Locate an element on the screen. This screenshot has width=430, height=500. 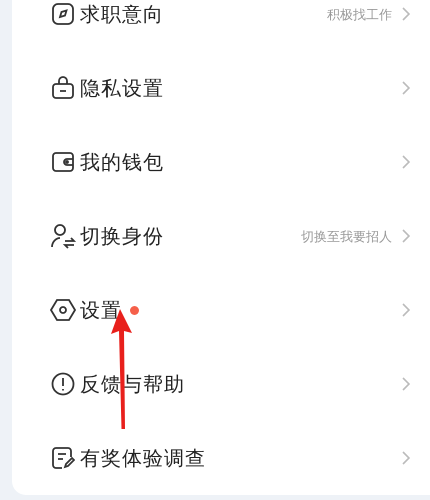
item-hint: 切换至我要招人 is located at coordinates (346, 237).